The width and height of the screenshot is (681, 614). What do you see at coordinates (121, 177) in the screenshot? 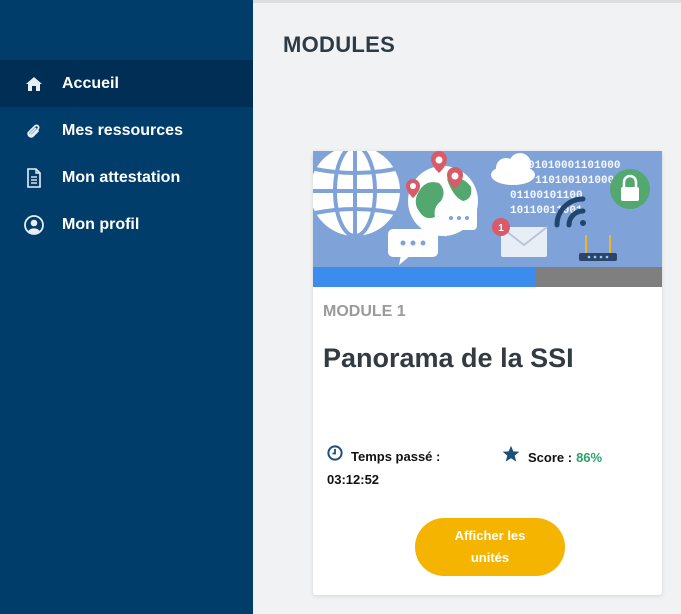
I see `sidebar-item-label: Mon attestation` at bounding box center [121, 177].